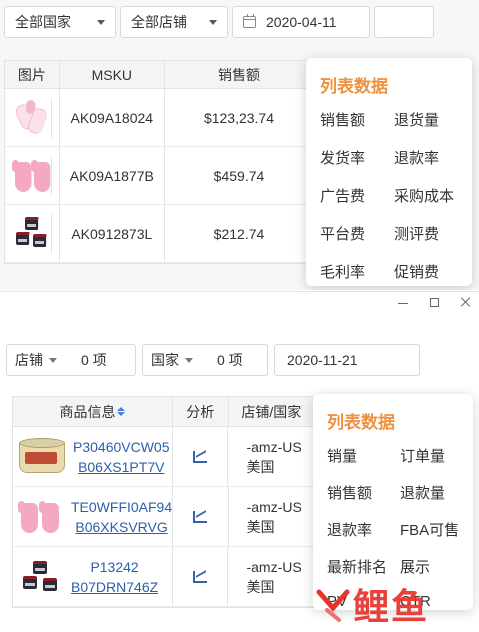  I want to click on column-header-image: 图片, so click(32, 74).